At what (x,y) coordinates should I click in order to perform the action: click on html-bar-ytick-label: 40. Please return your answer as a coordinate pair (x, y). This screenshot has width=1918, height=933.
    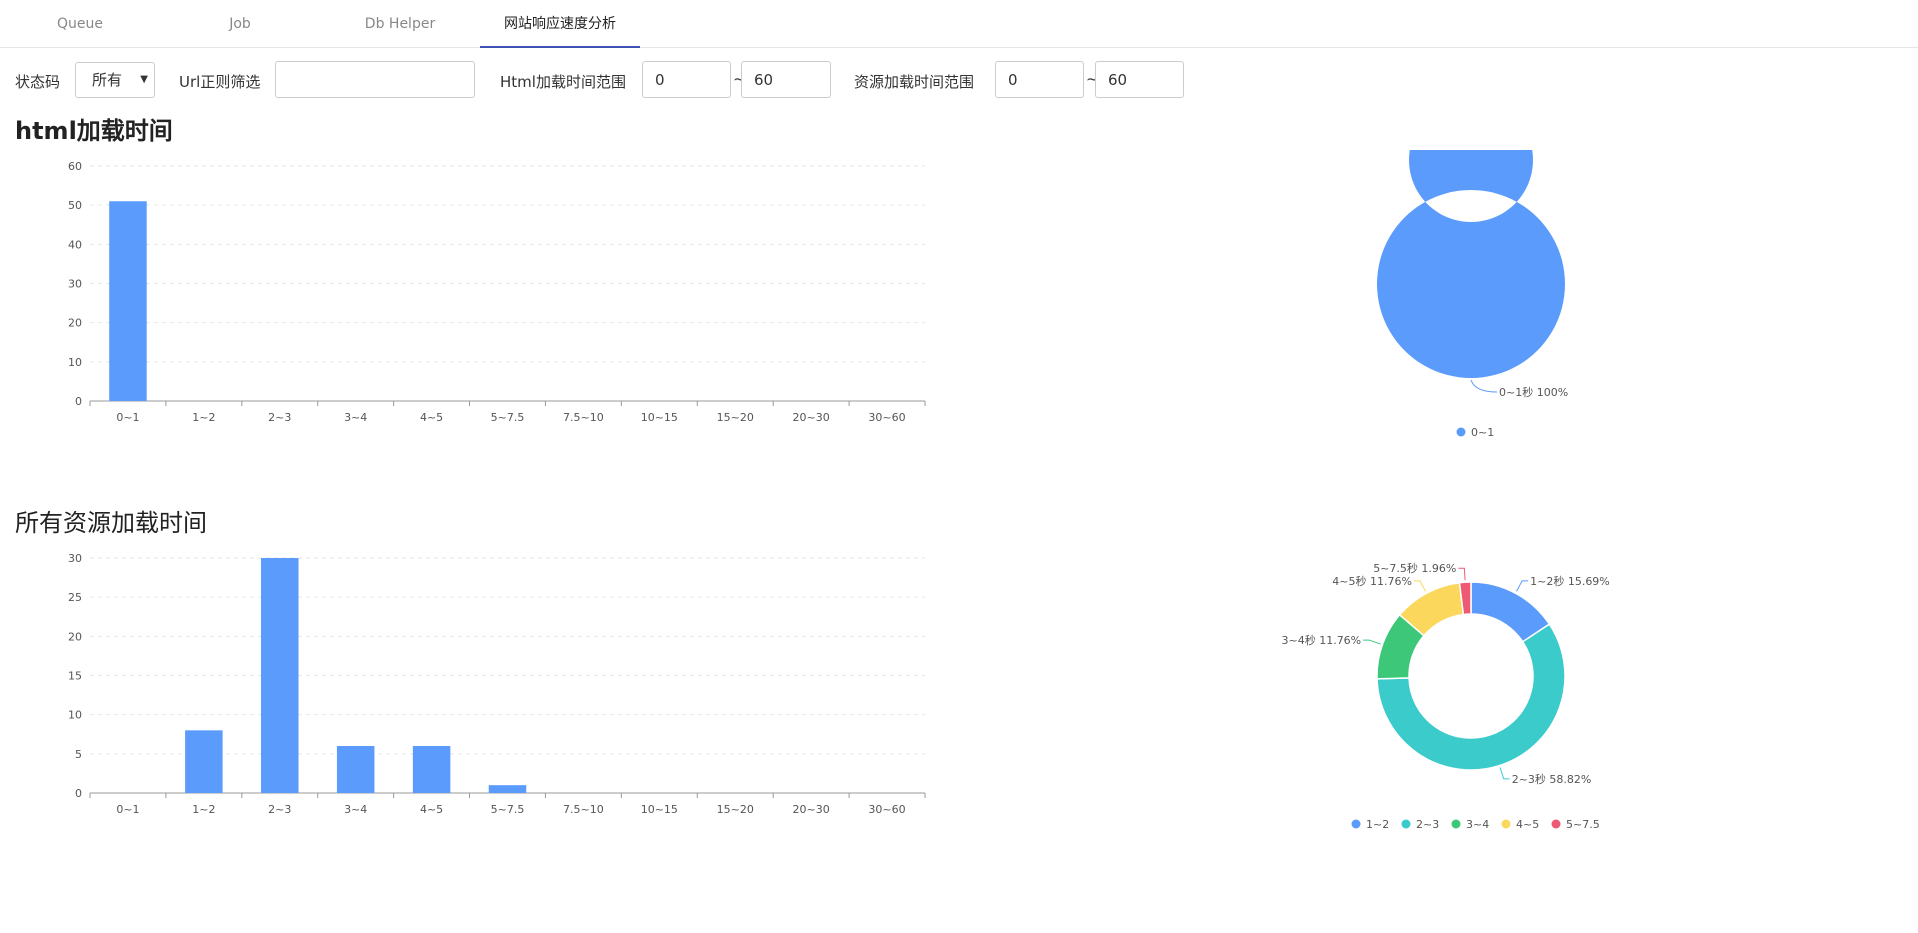
    Looking at the image, I should click on (75, 244).